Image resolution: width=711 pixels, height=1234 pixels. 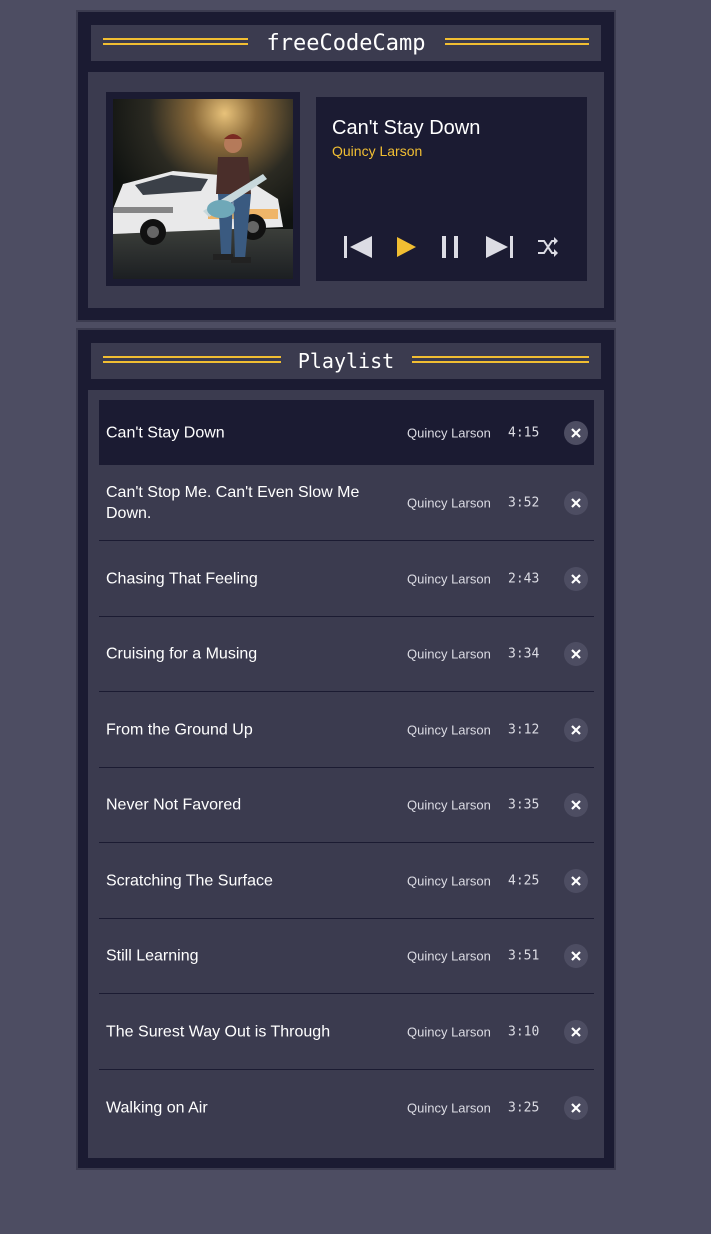 I want to click on song-title: Cruising for a Musing, so click(x=182, y=654).